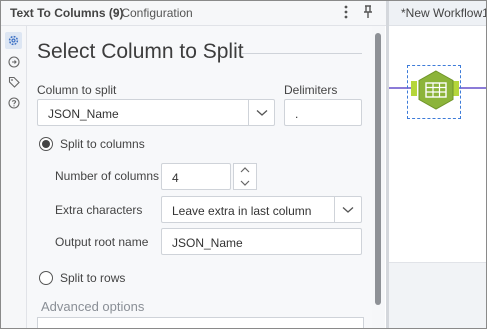  Describe the element at coordinates (93, 278) in the screenshot. I see `split-to-rows-label: Split to rows` at that location.